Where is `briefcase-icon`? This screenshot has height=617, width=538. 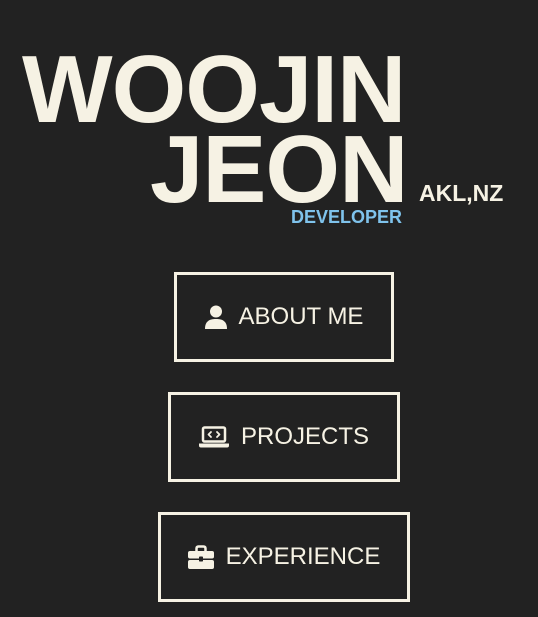 briefcase-icon is located at coordinates (200, 557).